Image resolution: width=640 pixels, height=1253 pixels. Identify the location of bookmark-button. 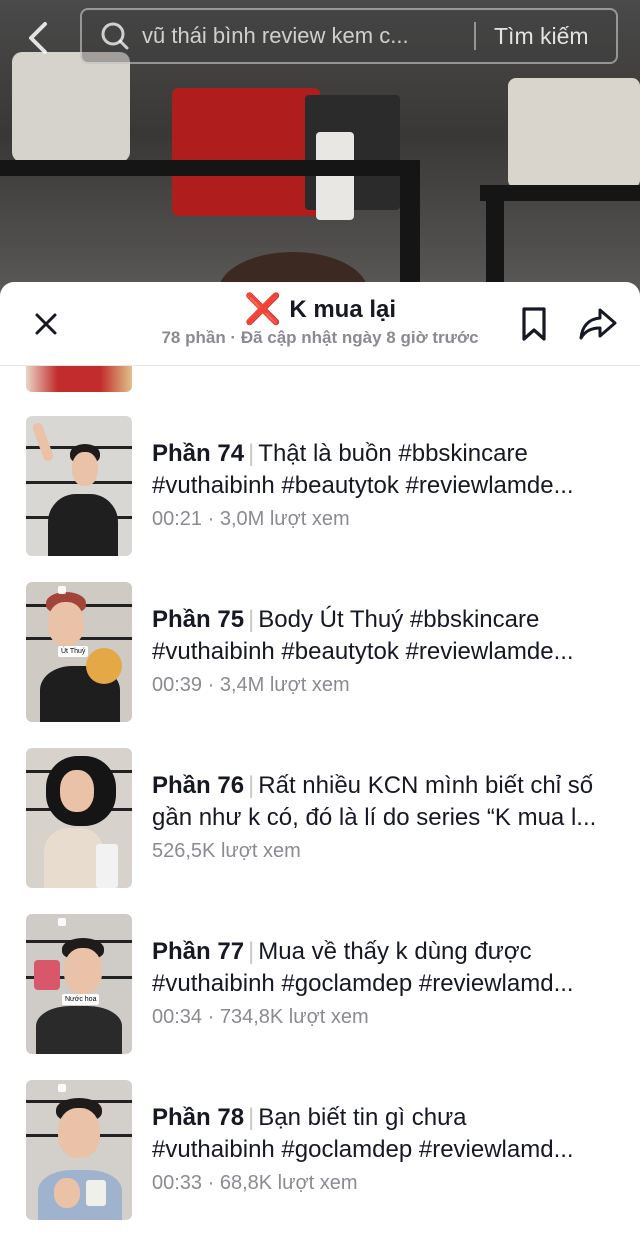
(534, 324).